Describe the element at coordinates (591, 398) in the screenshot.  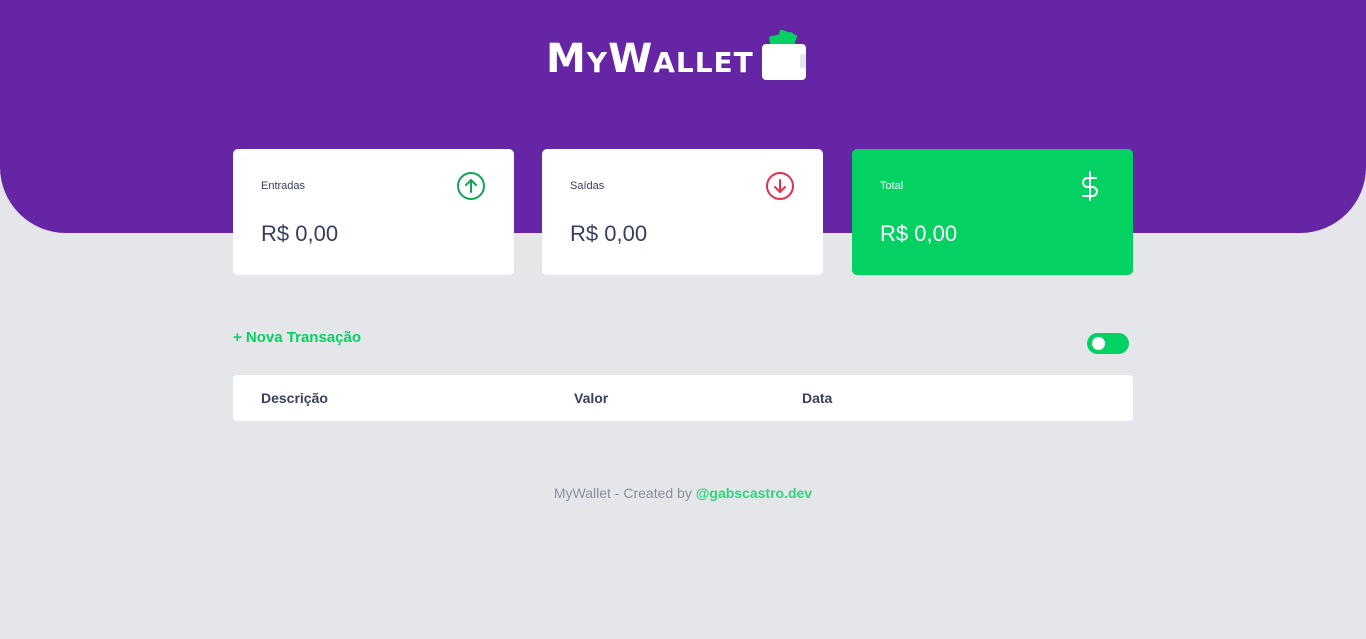
I see `column-header-value: Valor` at that location.